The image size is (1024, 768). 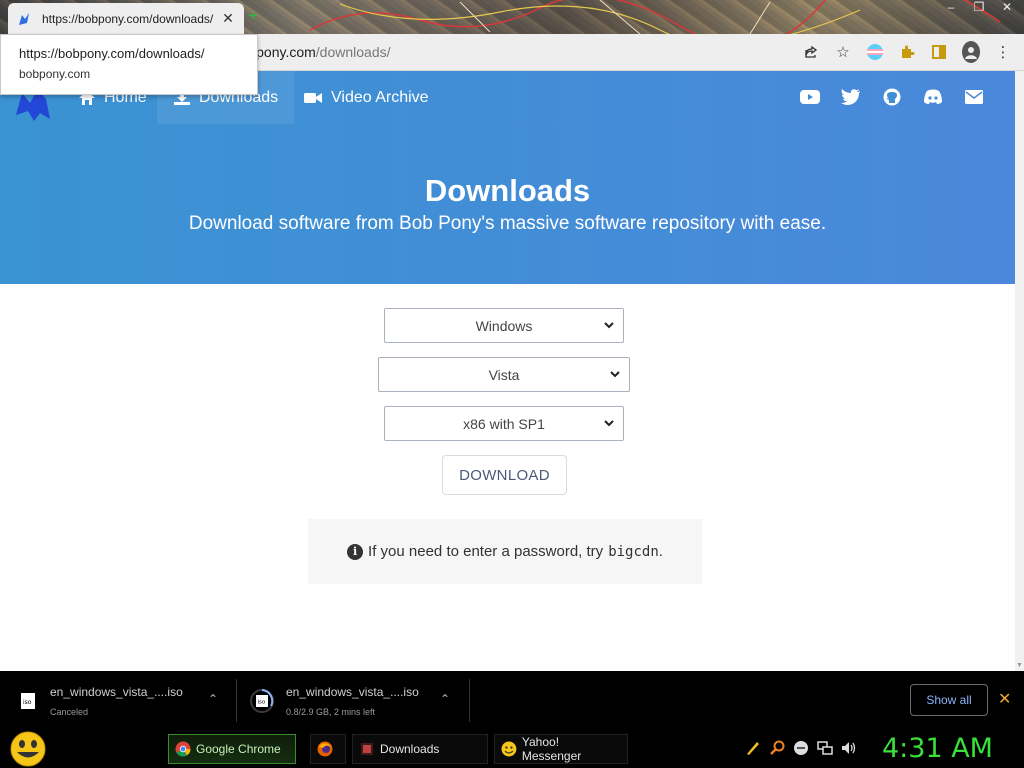 I want to click on system-clock: 4:31 AM, so click(x=937, y=749).